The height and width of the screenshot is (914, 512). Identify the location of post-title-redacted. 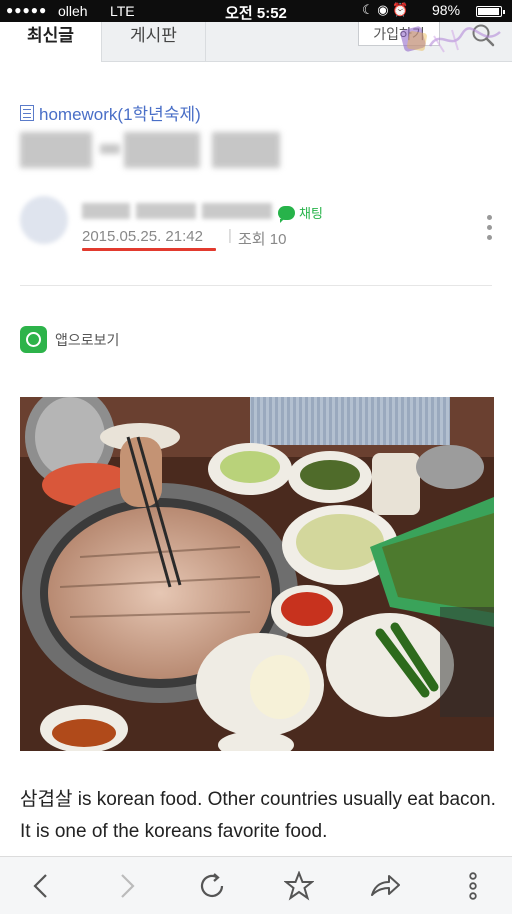
(150, 150).